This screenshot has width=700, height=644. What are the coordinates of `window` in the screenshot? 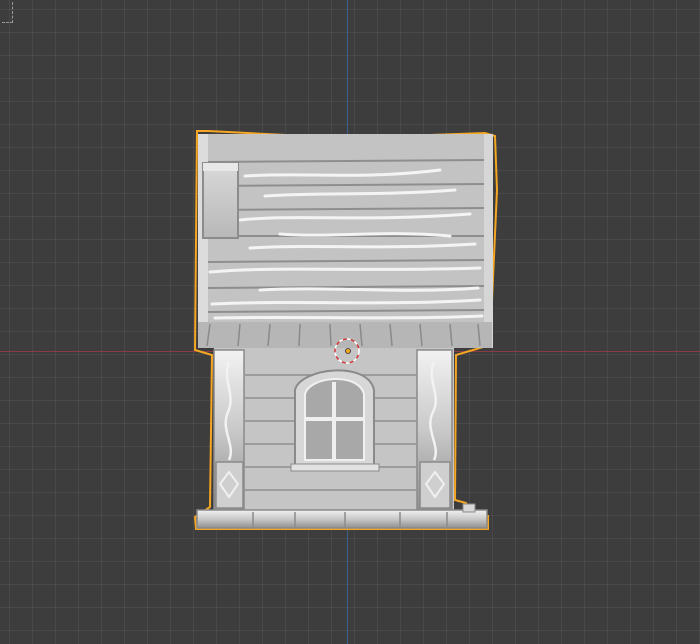 It's located at (335, 420).